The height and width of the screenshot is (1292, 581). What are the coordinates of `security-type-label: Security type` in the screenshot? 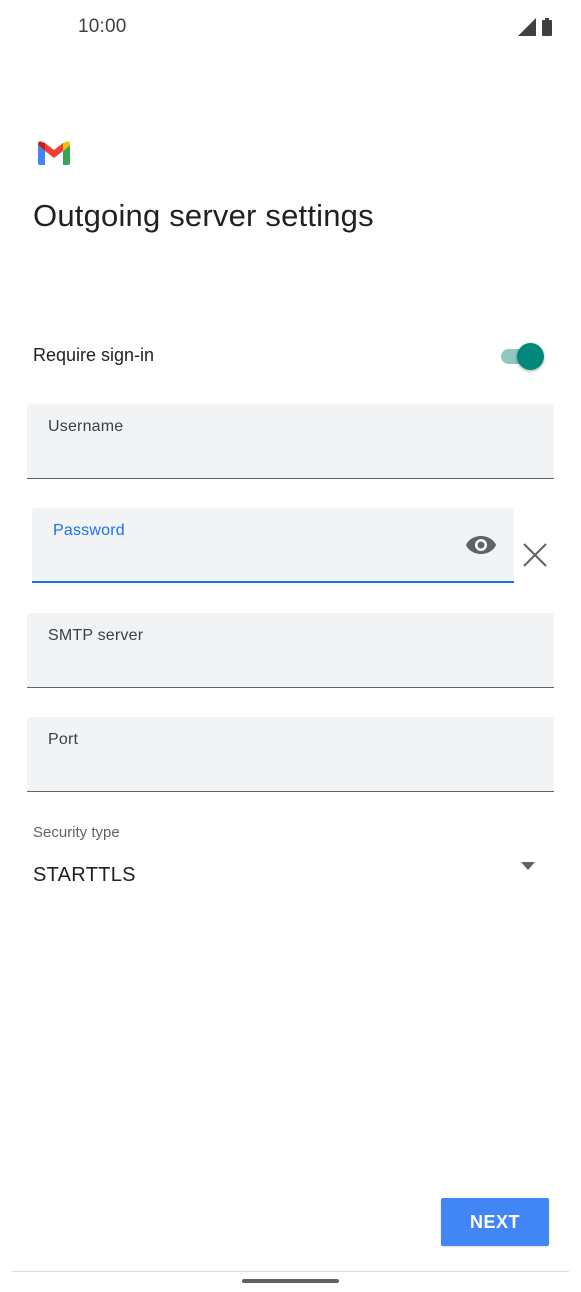 It's located at (76, 832).